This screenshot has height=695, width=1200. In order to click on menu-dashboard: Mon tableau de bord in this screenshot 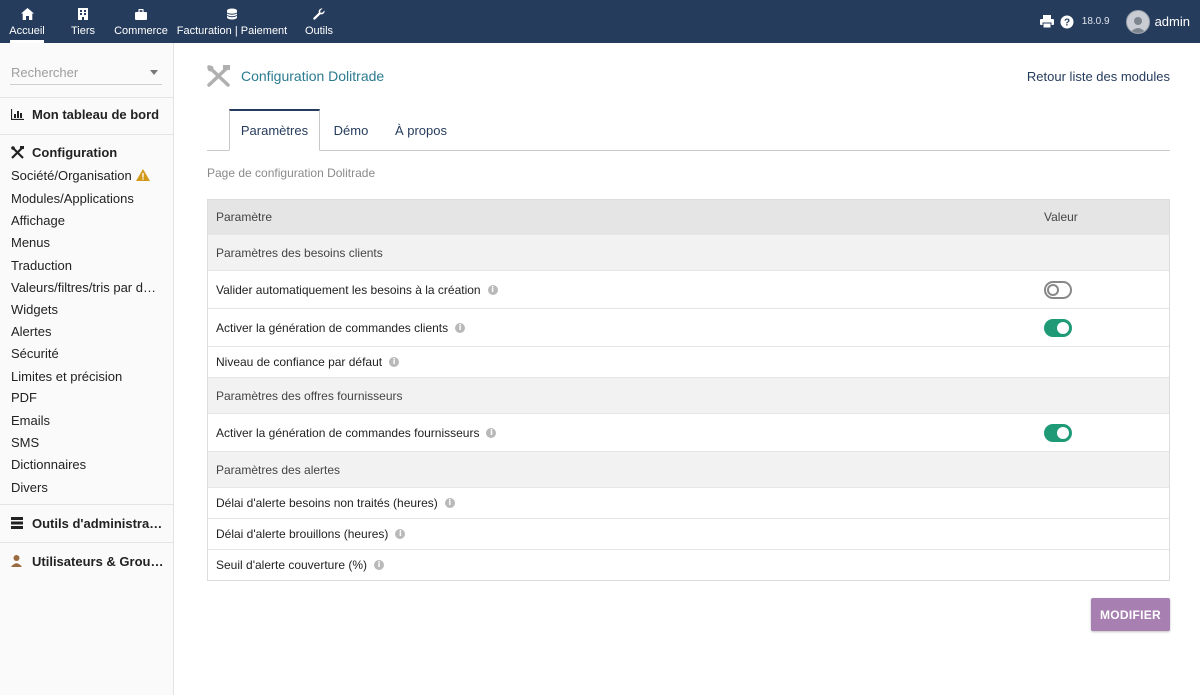, I will do `click(91, 114)`.